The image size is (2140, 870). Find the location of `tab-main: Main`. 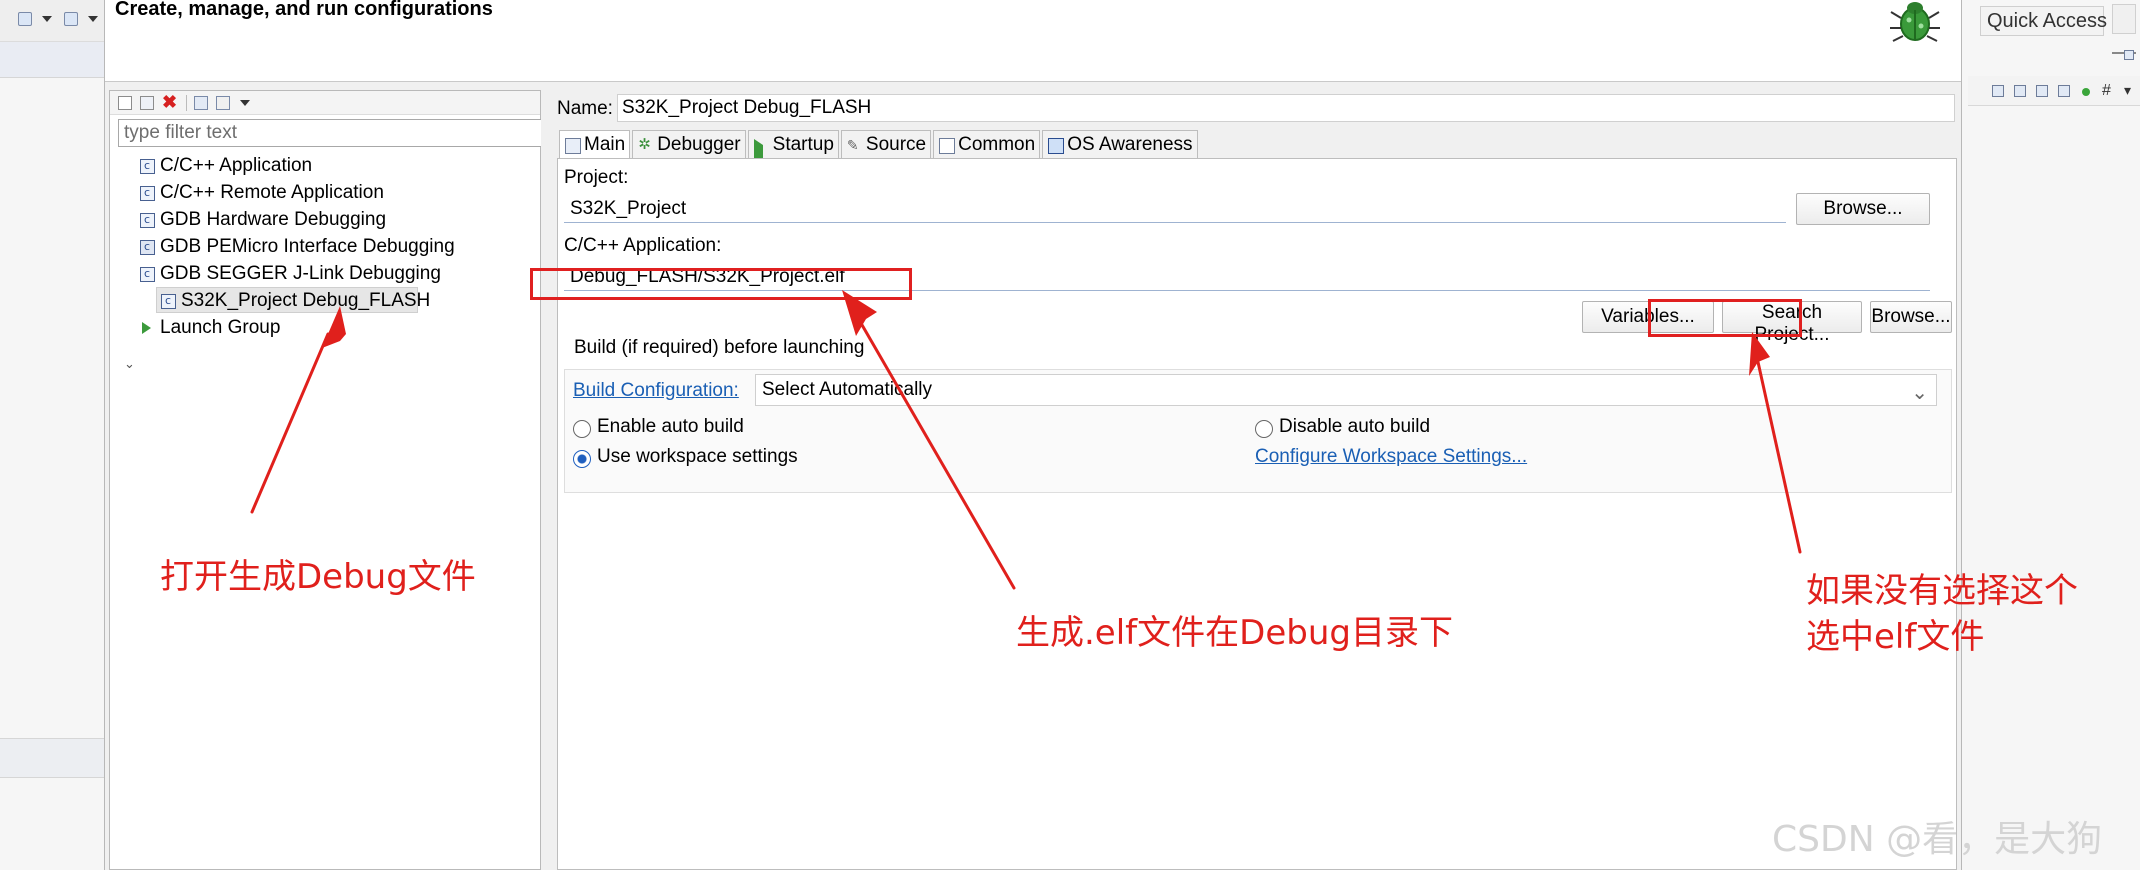

tab-main: Main is located at coordinates (595, 145).